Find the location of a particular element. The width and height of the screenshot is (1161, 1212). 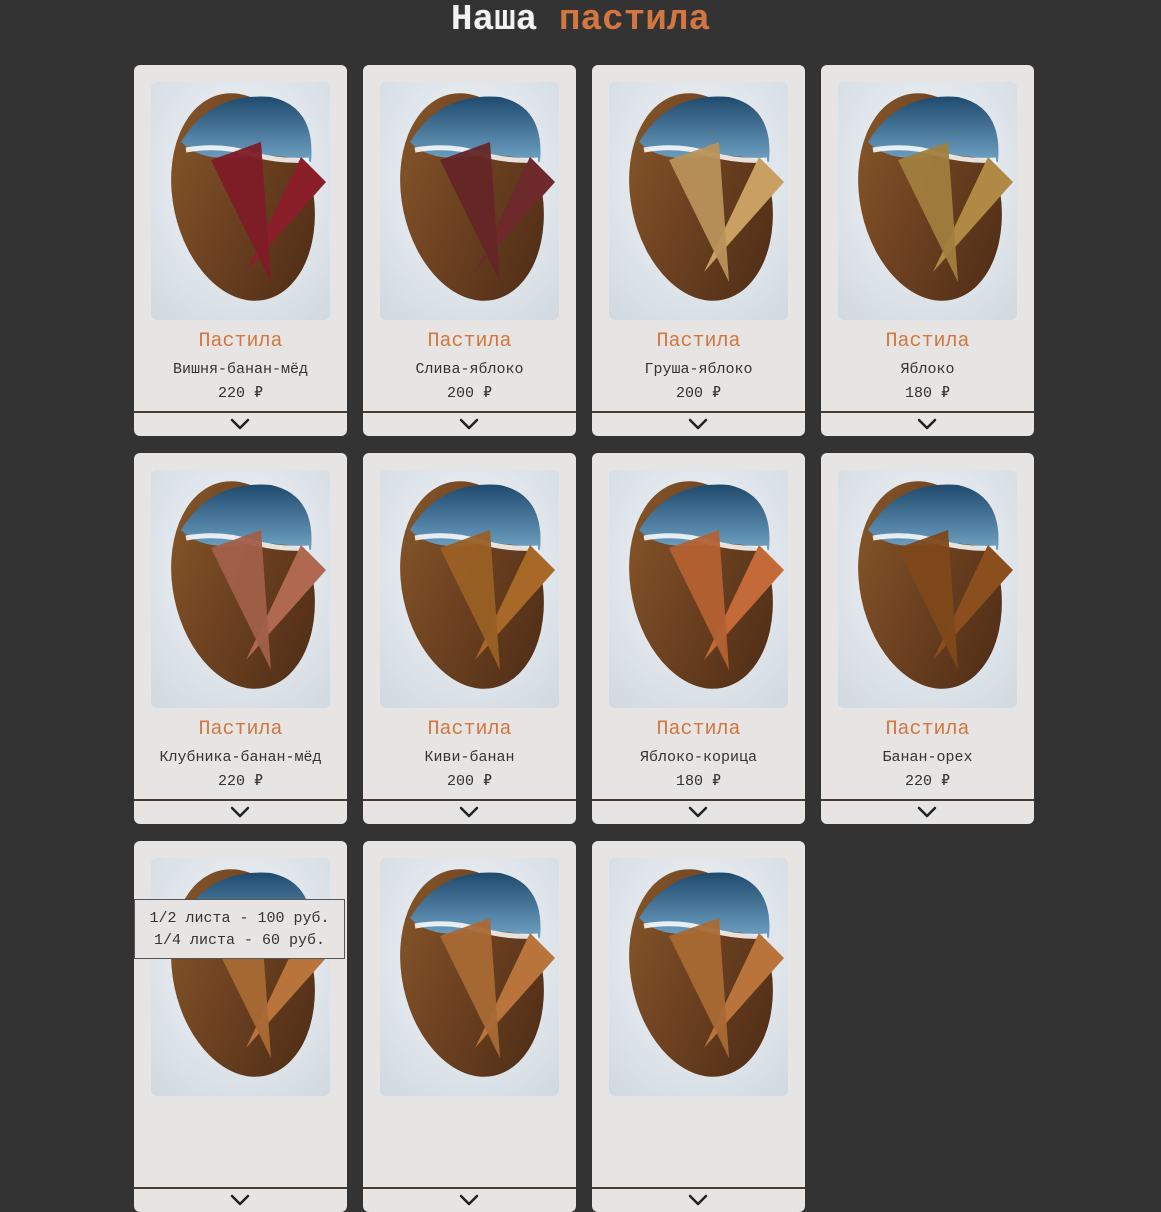

product-card: Пастила Слива-яблоко 200 ₽ is located at coordinates (469, 250).